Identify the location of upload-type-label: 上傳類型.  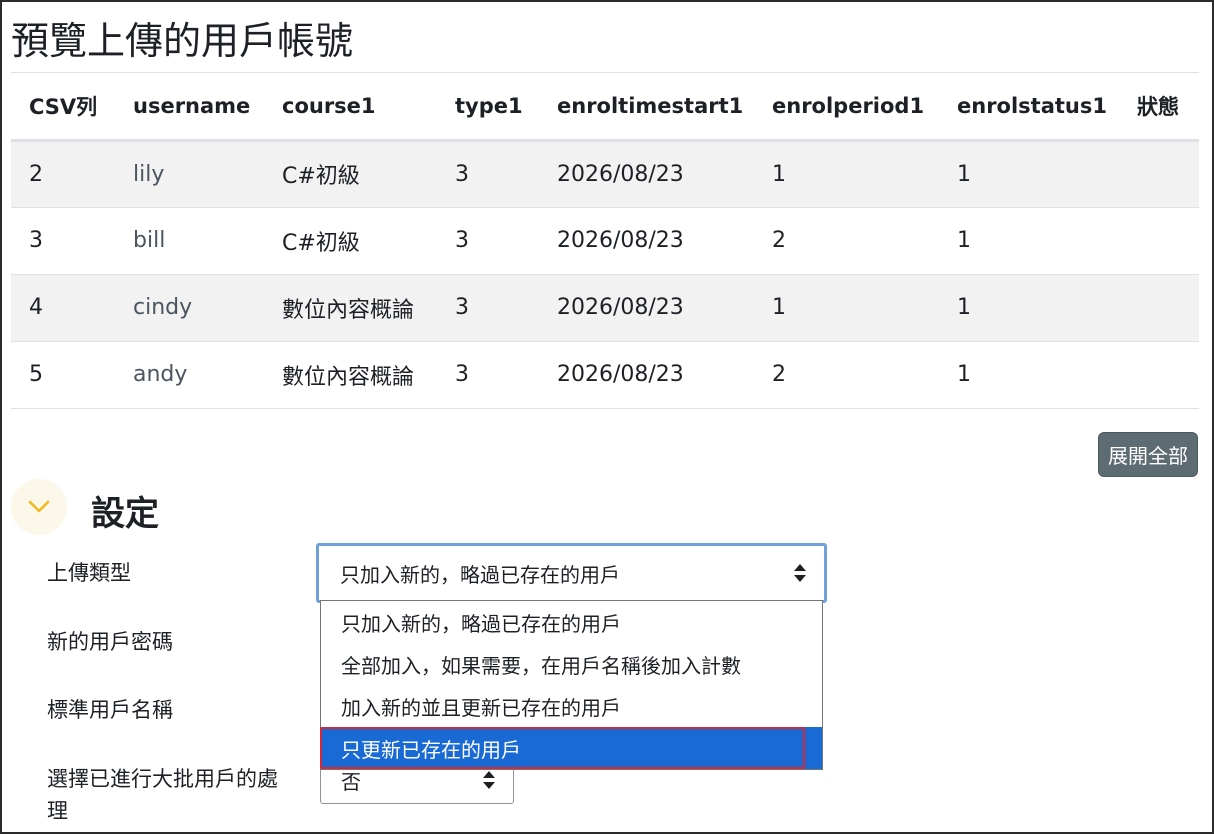
(89, 573).